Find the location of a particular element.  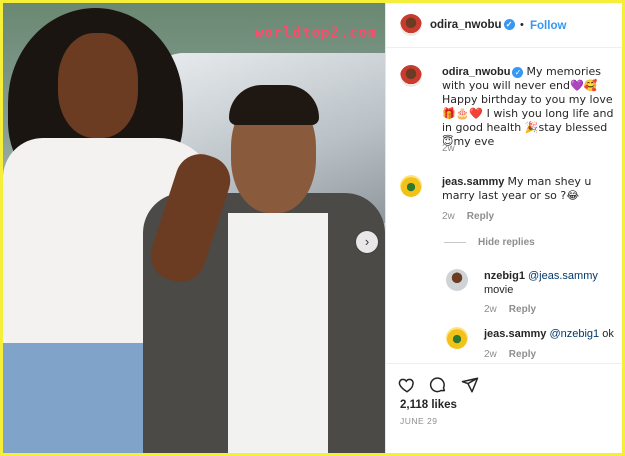

woman-jeans is located at coordinates (73, 398).